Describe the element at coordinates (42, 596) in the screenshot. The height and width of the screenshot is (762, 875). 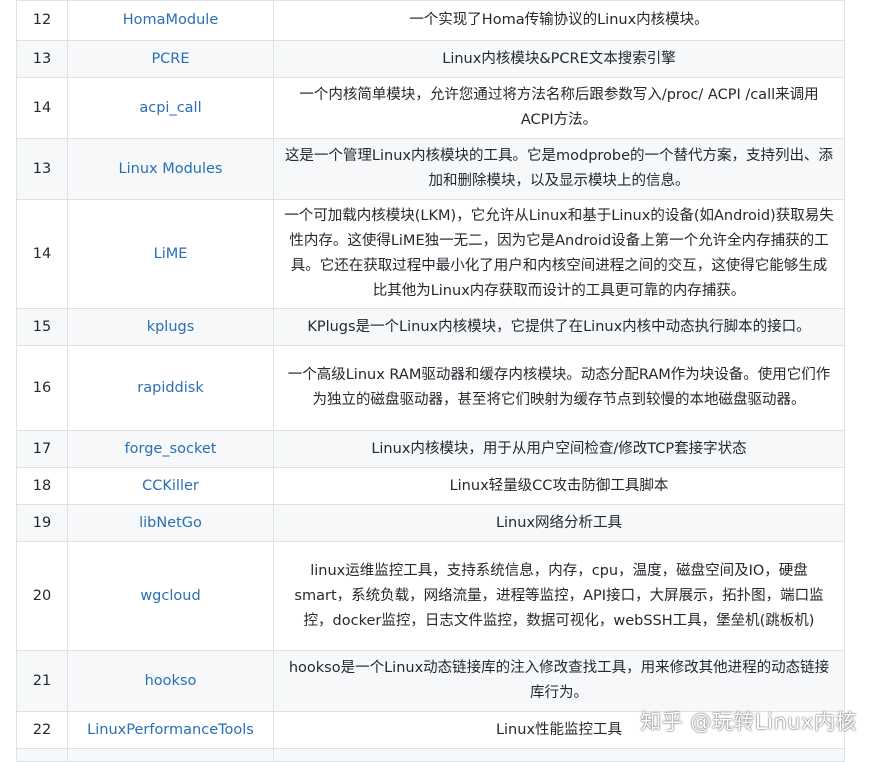
I see `row-number: 20` at that location.